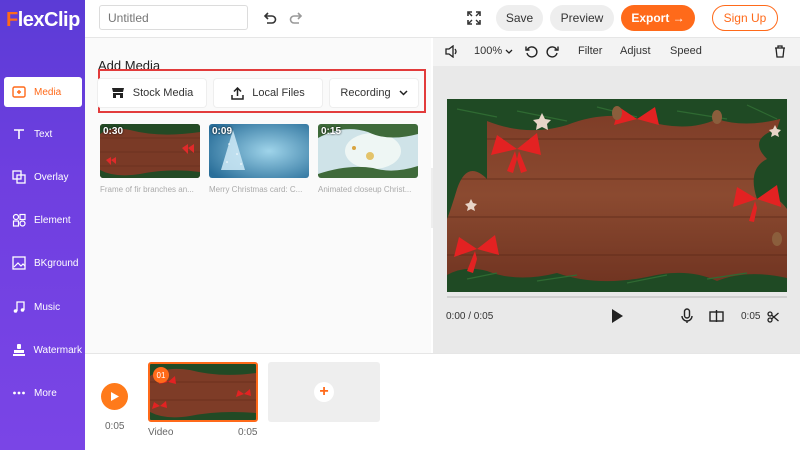 This screenshot has height=450, width=800. Describe the element at coordinates (519, 18) in the screenshot. I see `save-button: Save` at that location.